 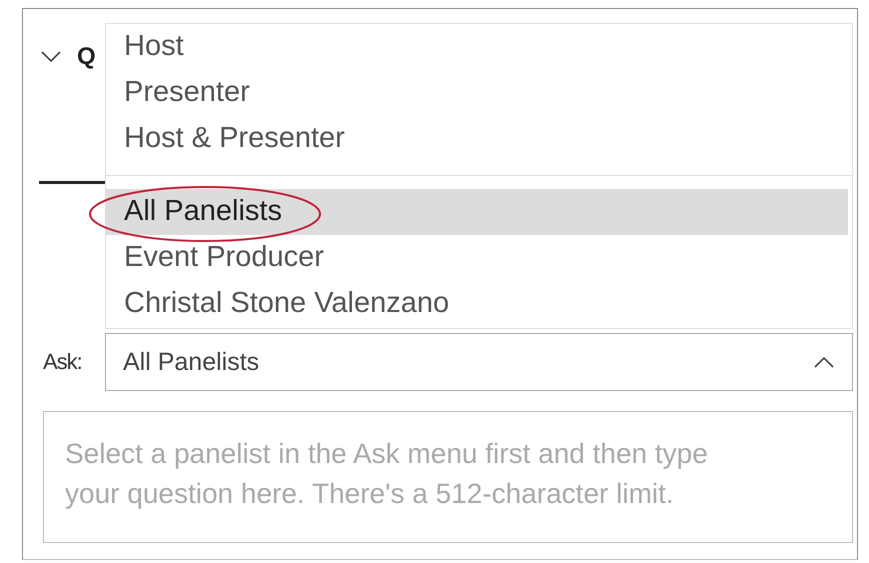 What do you see at coordinates (477, 93) in the screenshot?
I see `dropdown-option: Presenter` at bounding box center [477, 93].